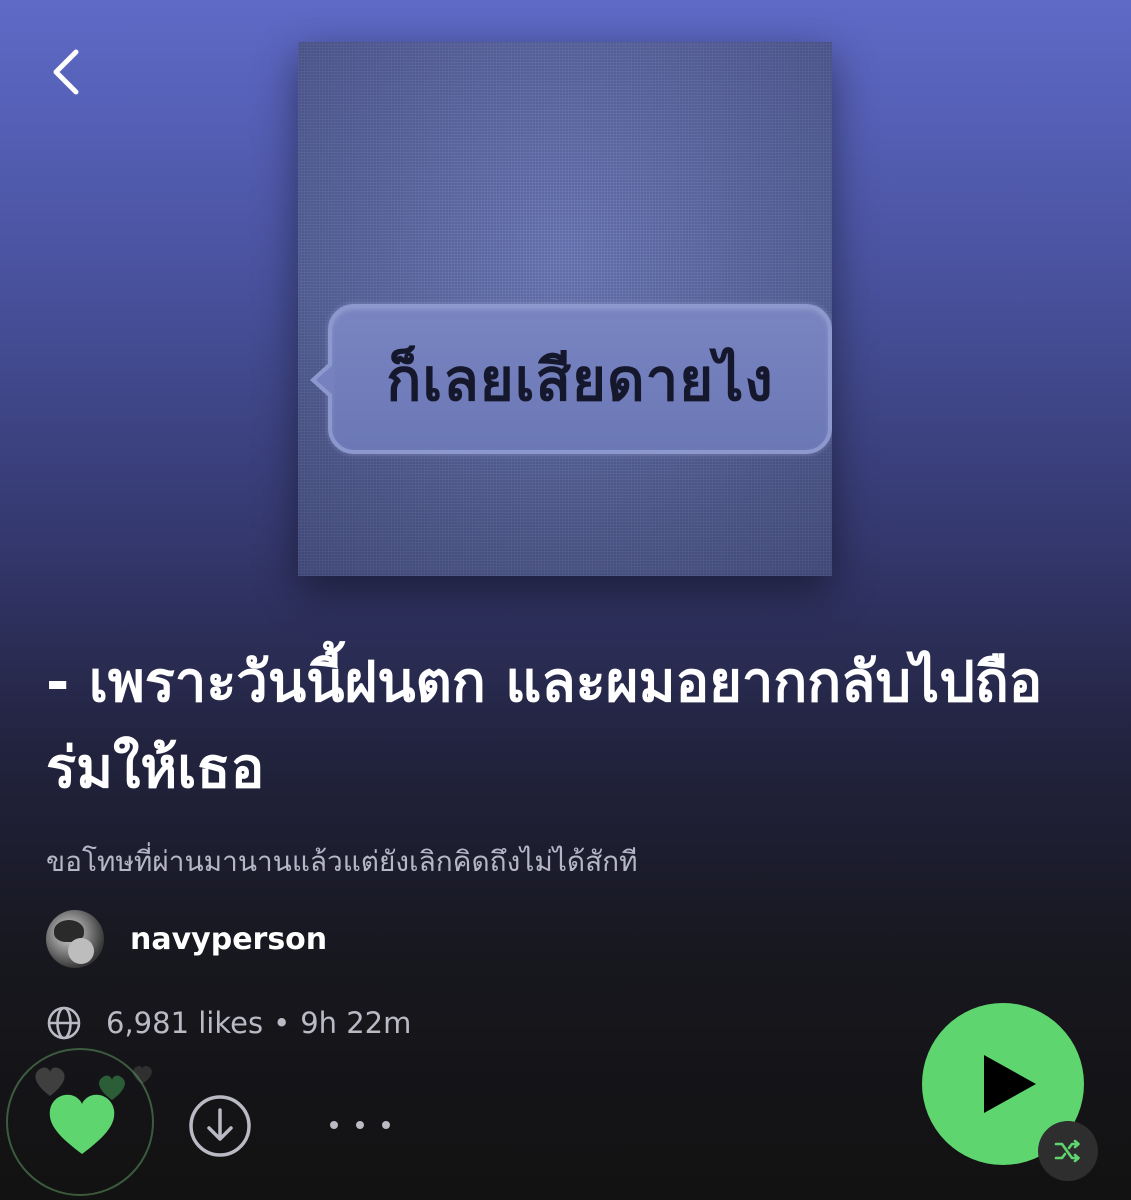 The height and width of the screenshot is (1200, 1131). I want to click on back-button, so click(69, 72).